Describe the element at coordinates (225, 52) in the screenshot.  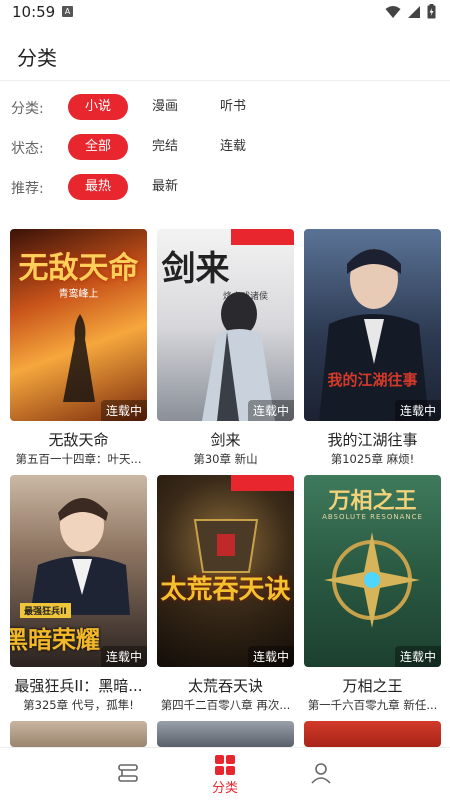
I see `app-header: 分类` at that location.